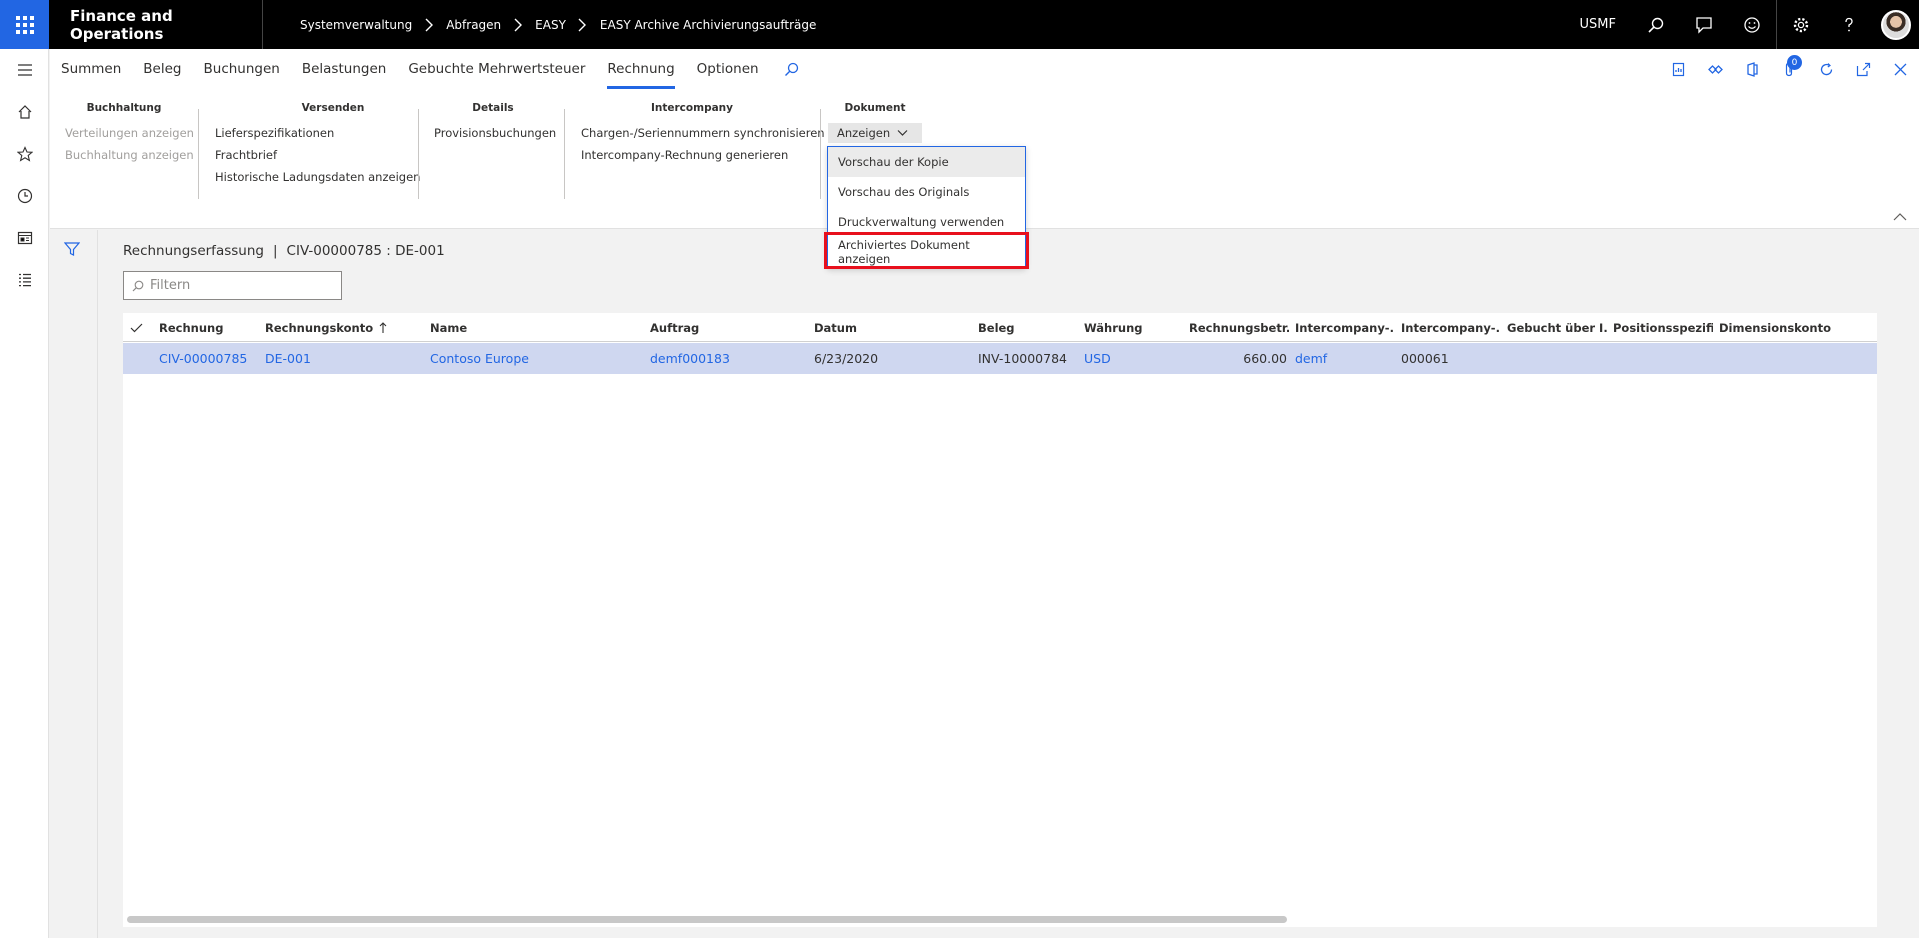  Describe the element at coordinates (725, 358) in the screenshot. I see `cell-auftrag: demf000183` at that location.